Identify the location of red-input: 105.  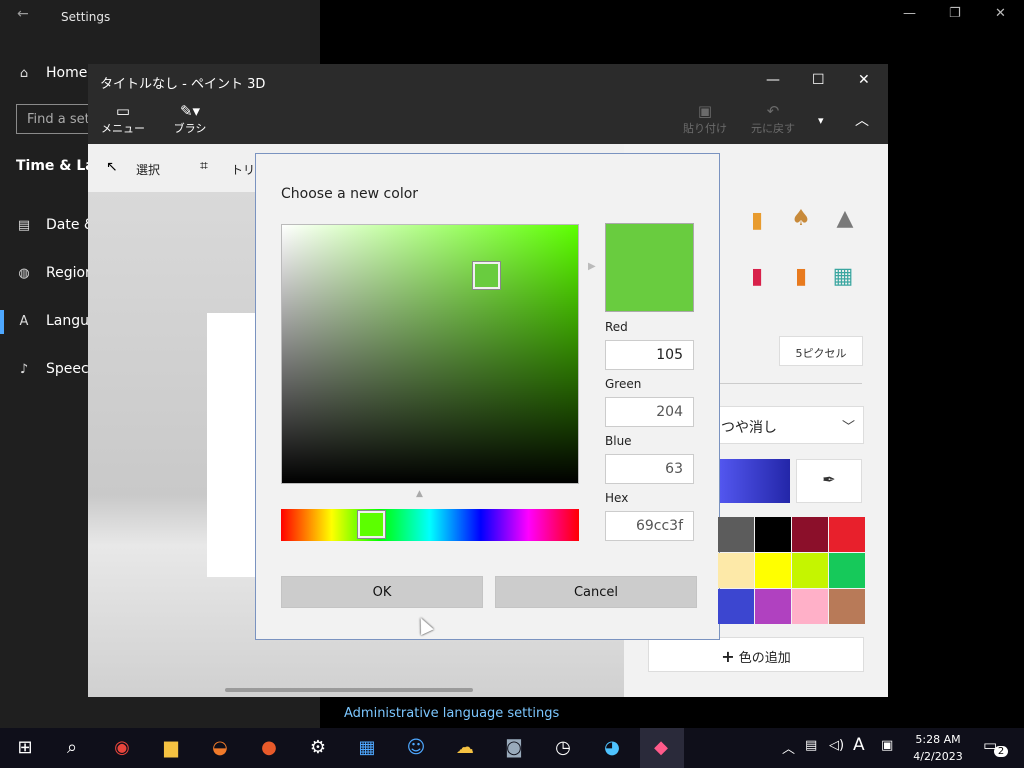
(649, 355).